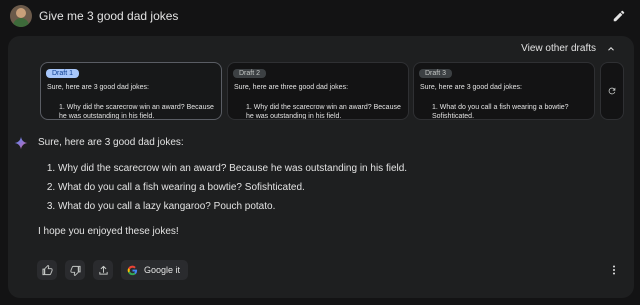  Describe the element at coordinates (21, 16) in the screenshot. I see `user-avatar` at that location.